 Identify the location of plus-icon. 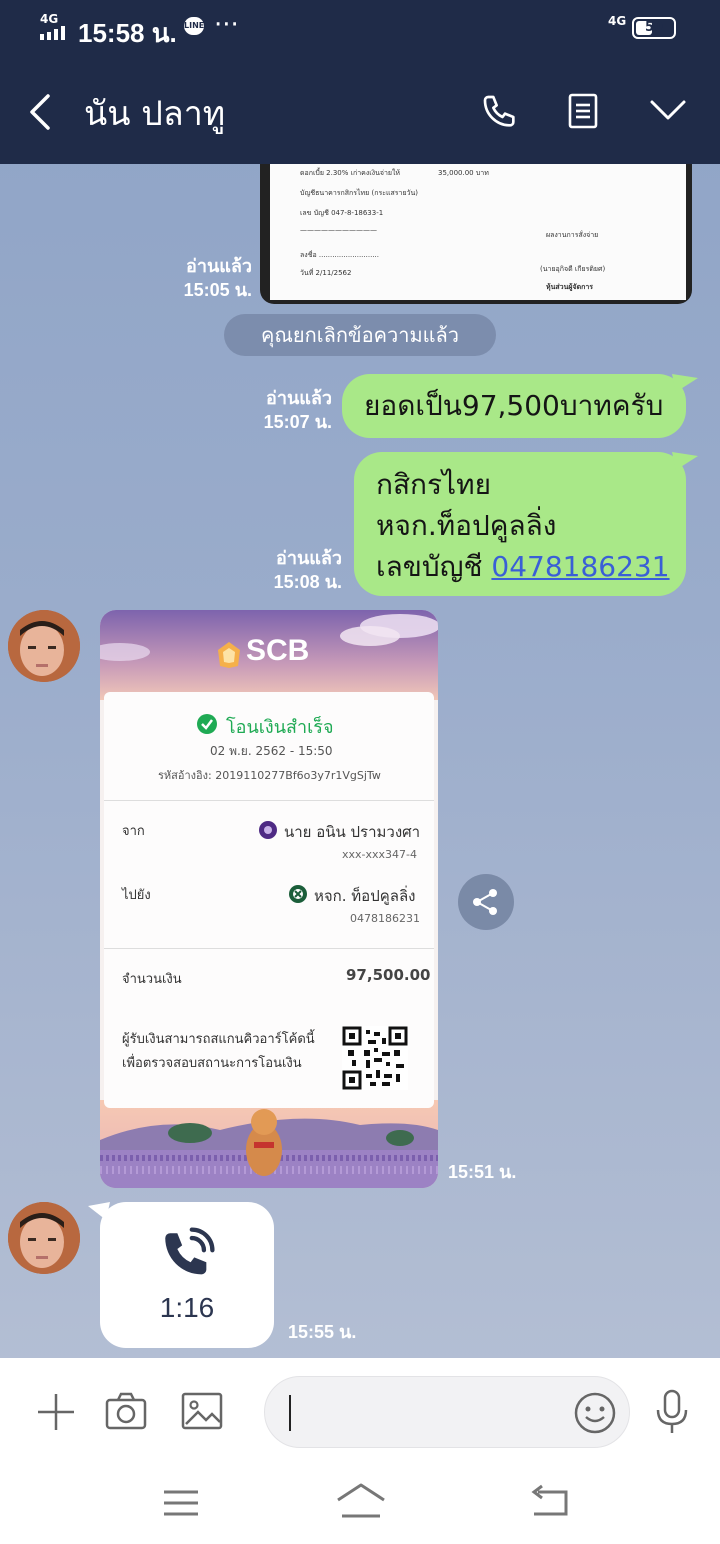
(56, 1412).